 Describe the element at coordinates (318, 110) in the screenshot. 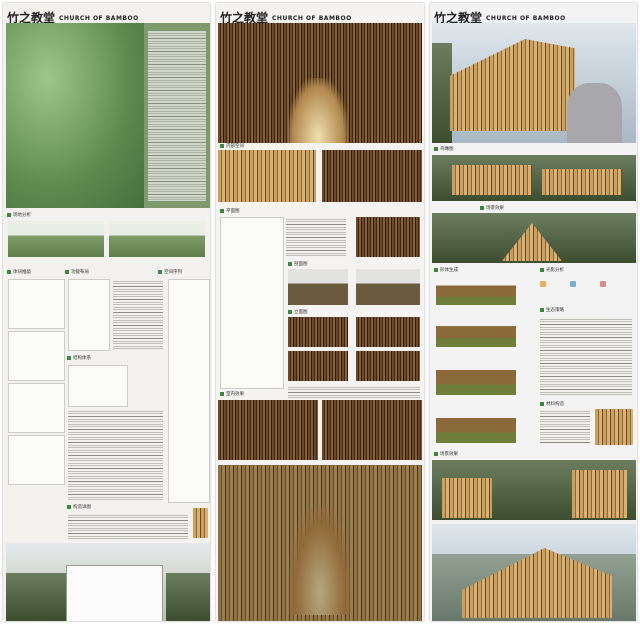

I see `interior-light` at that location.